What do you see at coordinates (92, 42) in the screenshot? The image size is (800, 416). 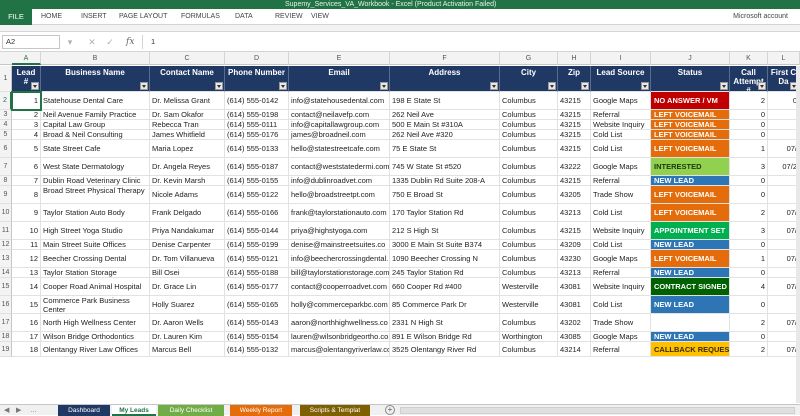 I see `cancel-icon: ✕` at bounding box center [92, 42].